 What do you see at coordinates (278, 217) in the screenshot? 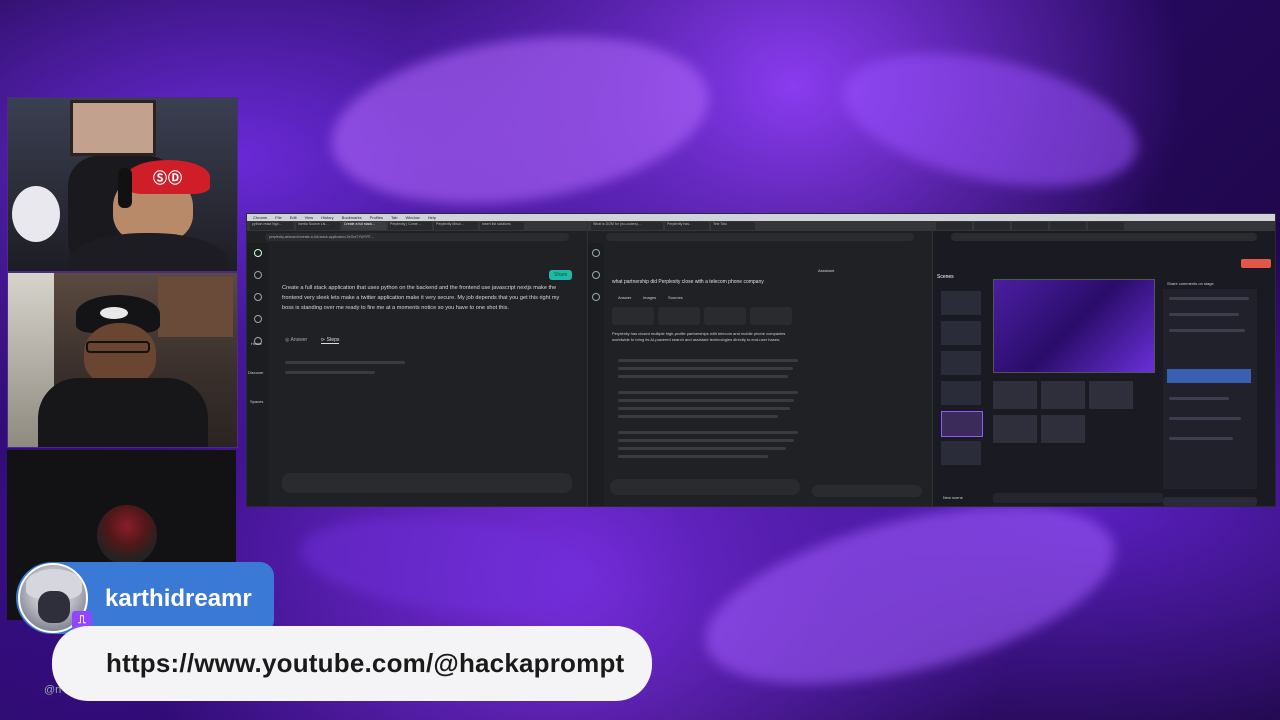
I see `menu-item: File` at bounding box center [278, 217].